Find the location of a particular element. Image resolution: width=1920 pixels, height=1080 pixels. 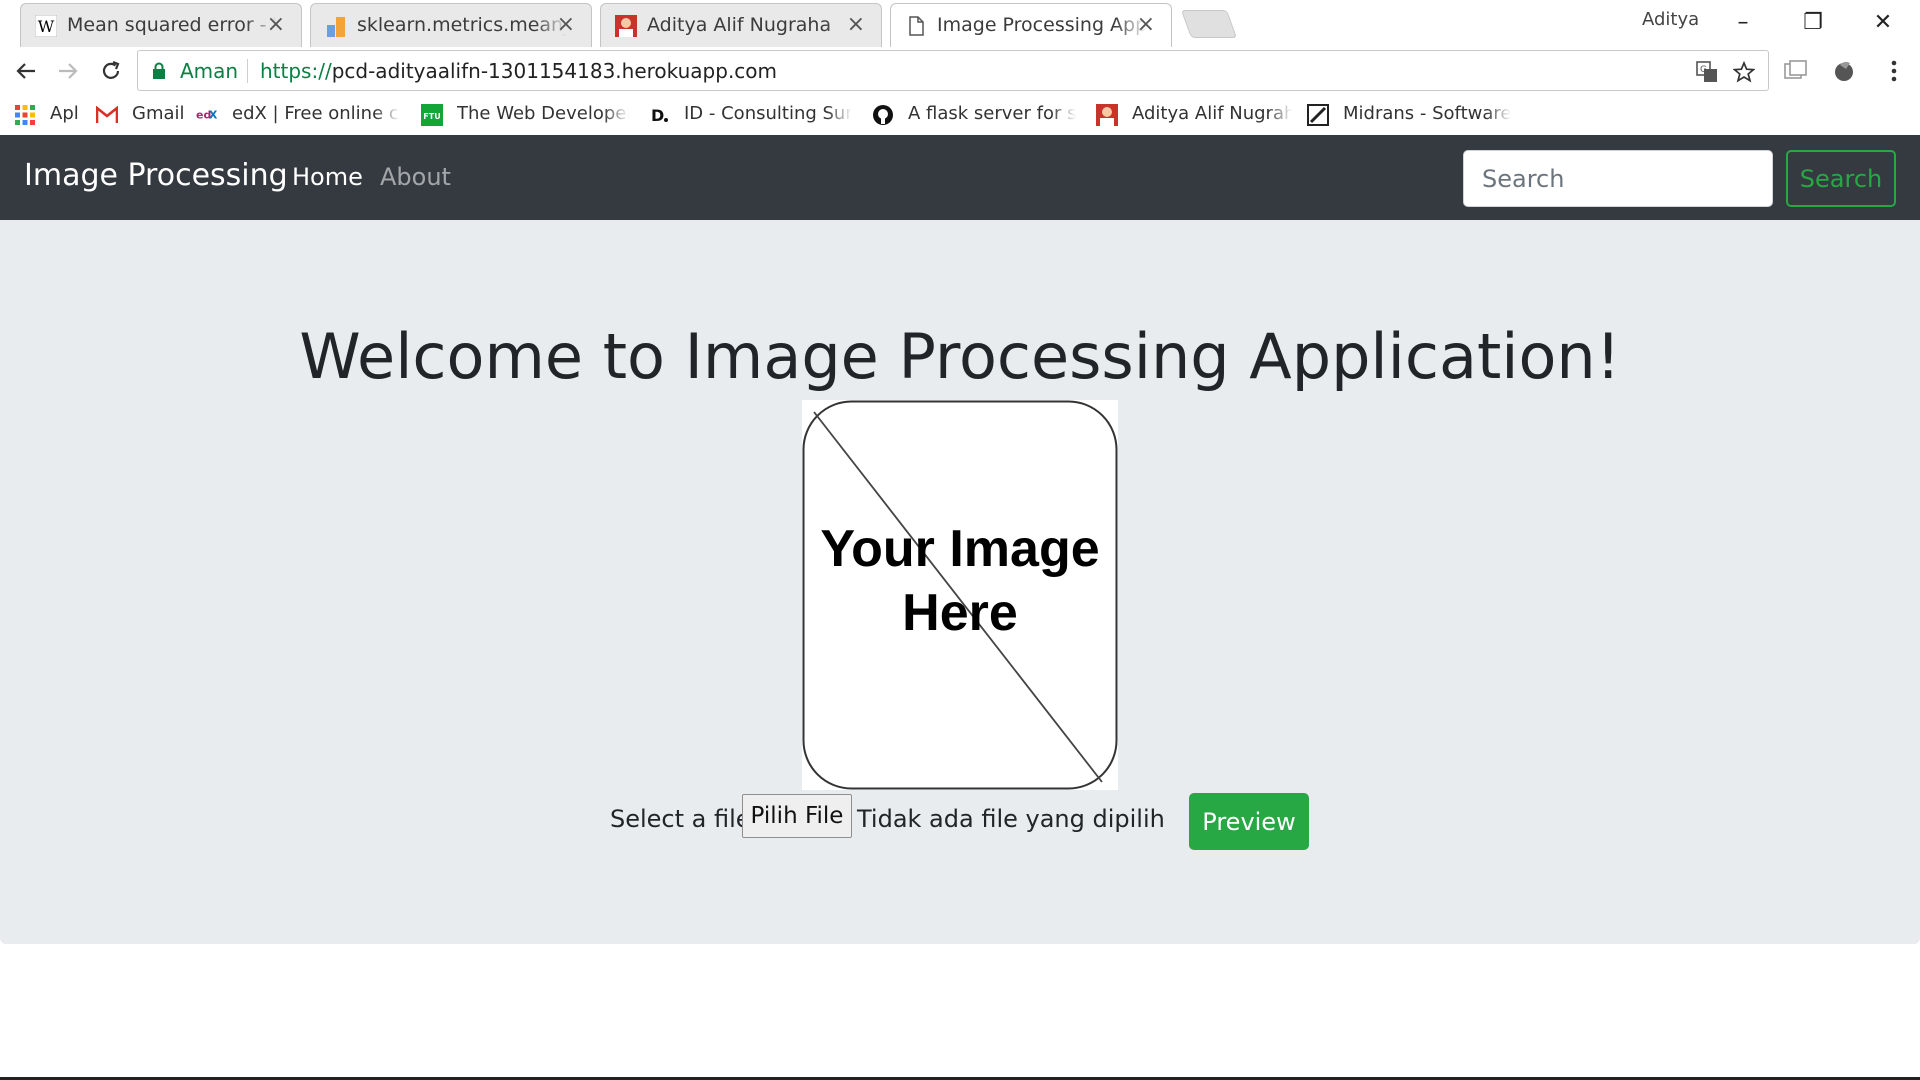

brand-link: Image Processing is located at coordinates (156, 175).